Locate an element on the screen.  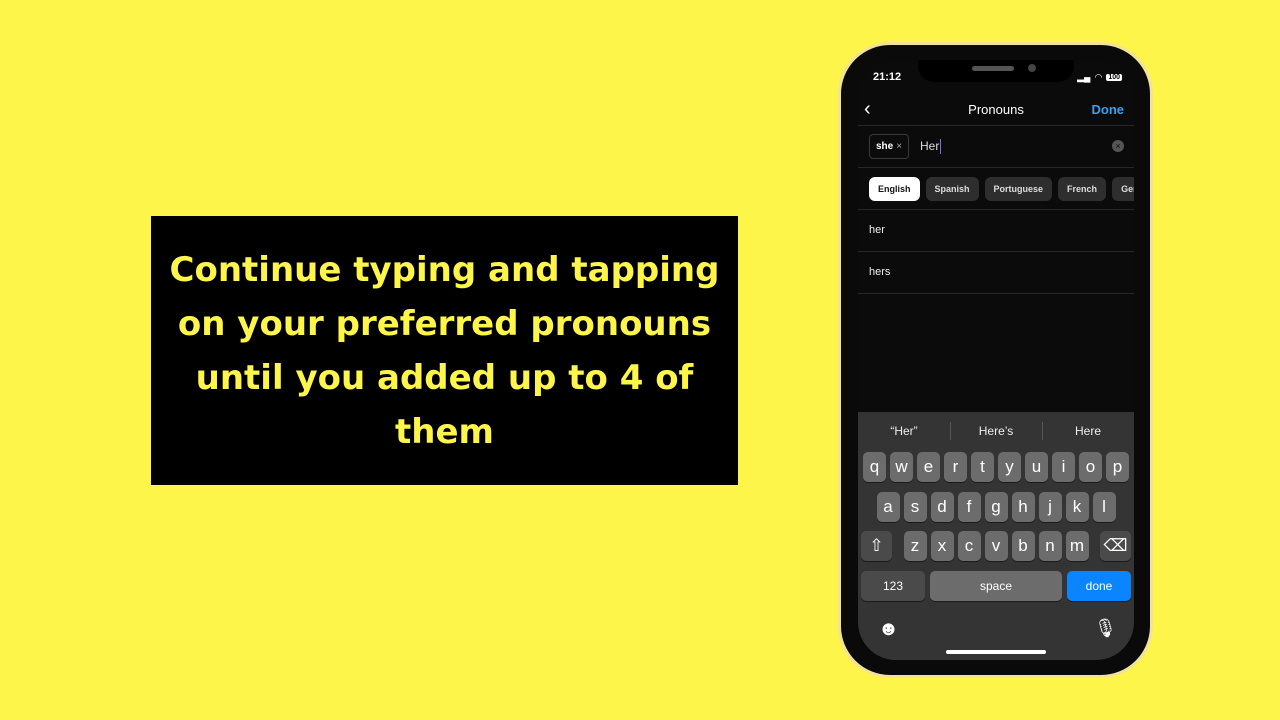
key-o: o is located at coordinates (1090, 467).